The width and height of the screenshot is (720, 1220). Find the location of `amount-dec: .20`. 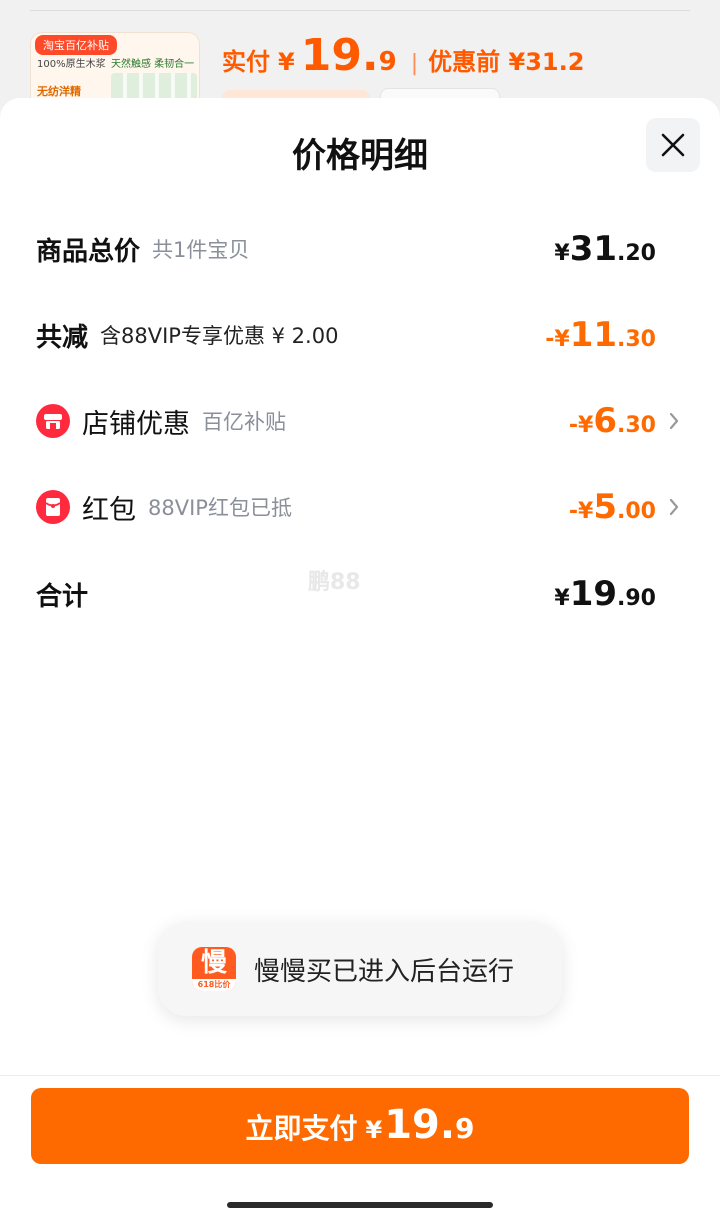

amount-dec: .20 is located at coordinates (636, 253).